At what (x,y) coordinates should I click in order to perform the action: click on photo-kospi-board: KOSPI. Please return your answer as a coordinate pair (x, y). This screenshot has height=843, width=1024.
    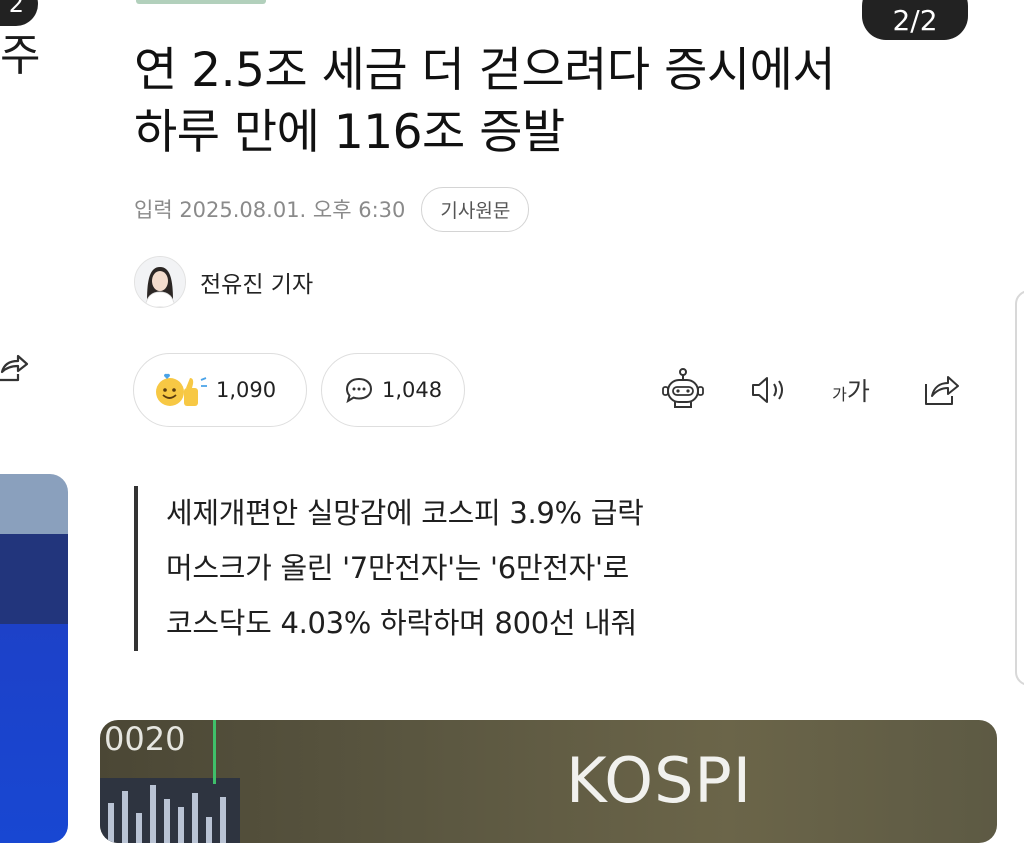
    Looking at the image, I should click on (659, 780).